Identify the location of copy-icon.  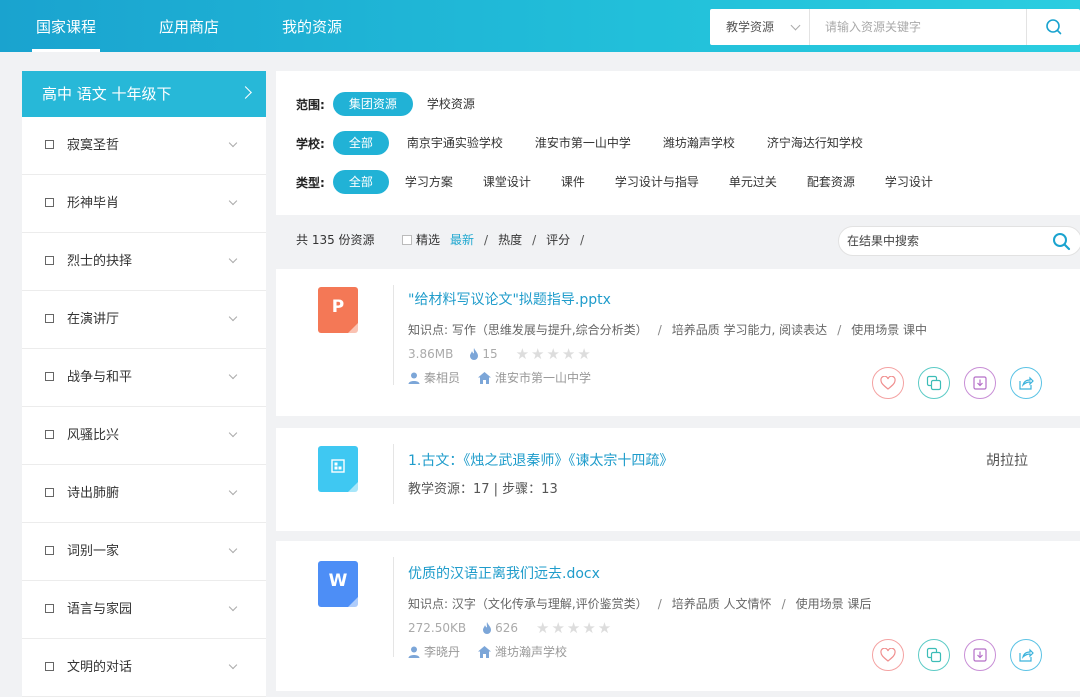
(934, 655).